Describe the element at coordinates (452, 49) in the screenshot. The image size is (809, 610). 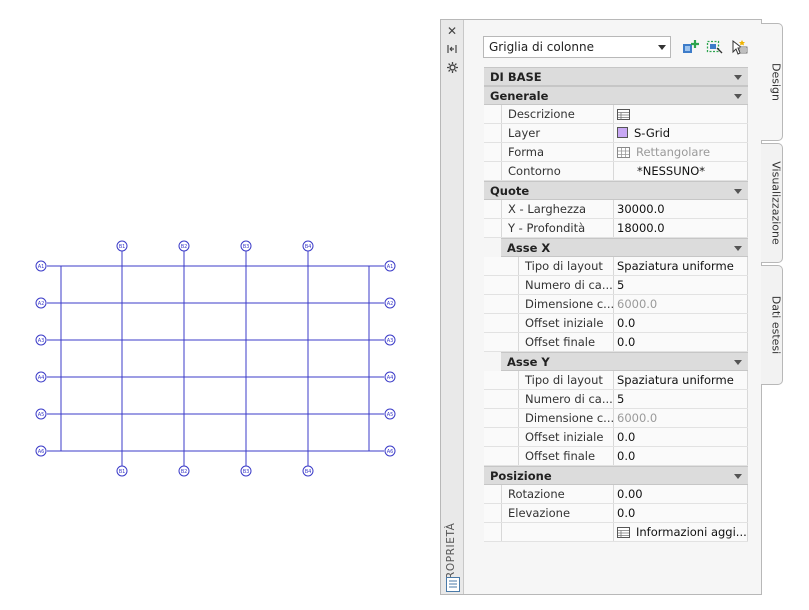
I see `autohide-icon` at that location.